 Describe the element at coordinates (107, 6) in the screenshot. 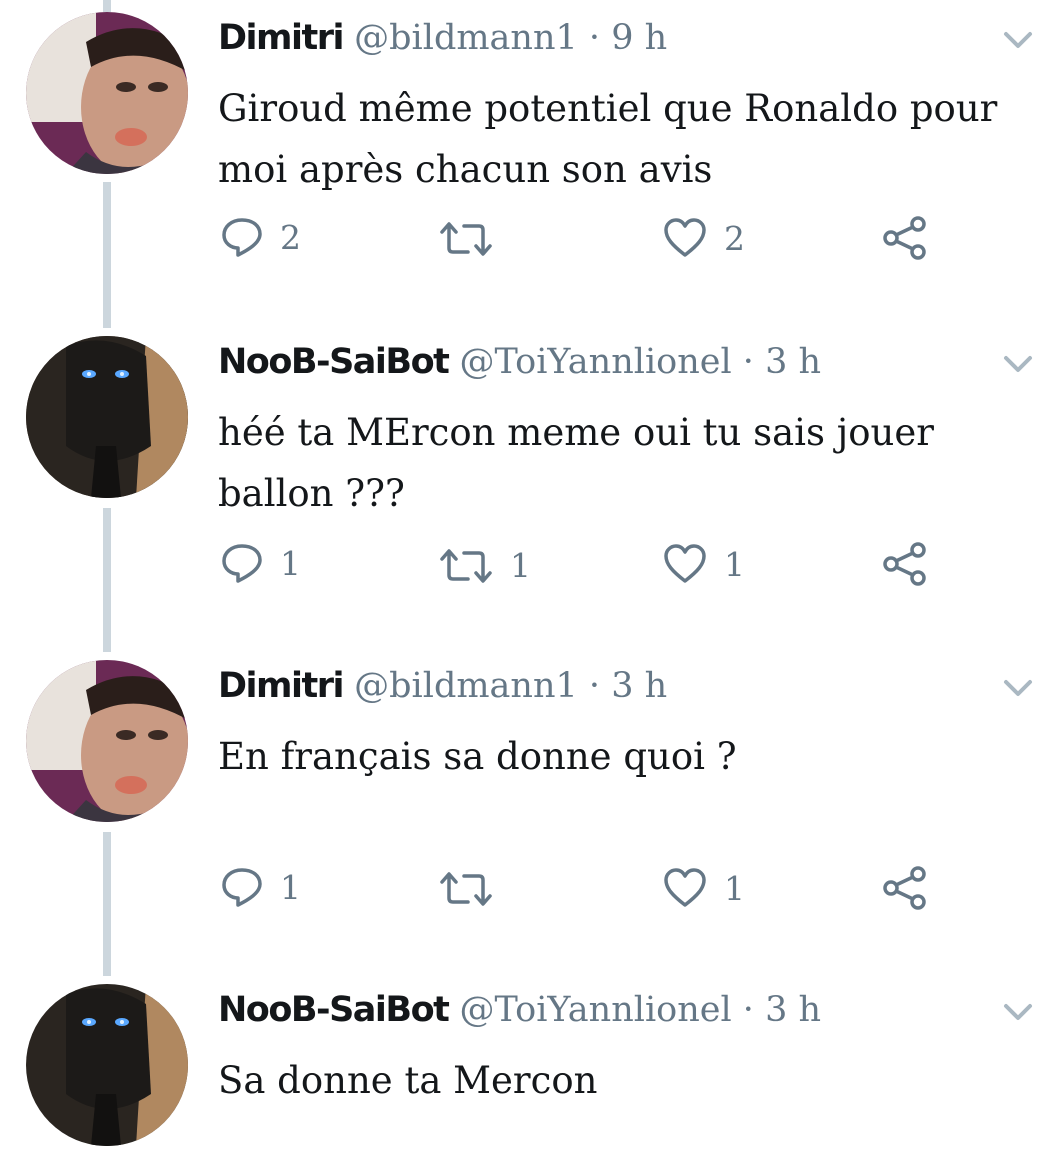

I see `thread-line` at that location.